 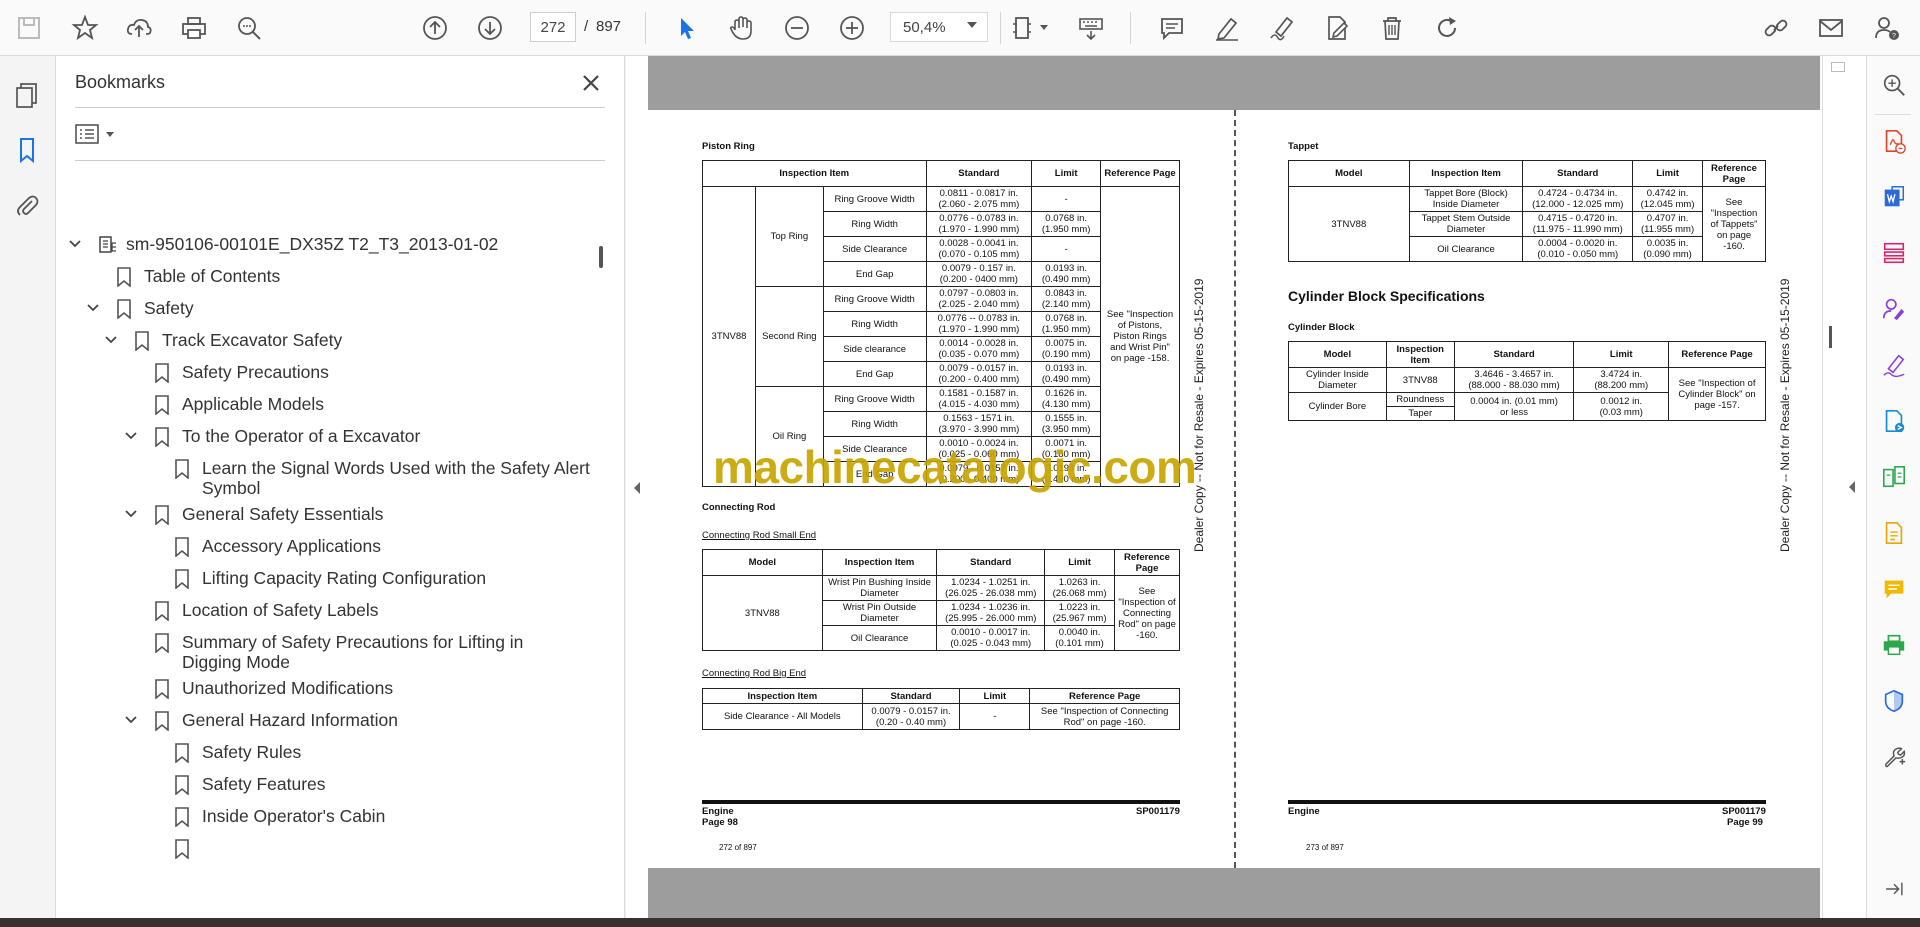 What do you see at coordinates (687, 28) in the screenshot?
I see `select-cursor-icon` at bounding box center [687, 28].